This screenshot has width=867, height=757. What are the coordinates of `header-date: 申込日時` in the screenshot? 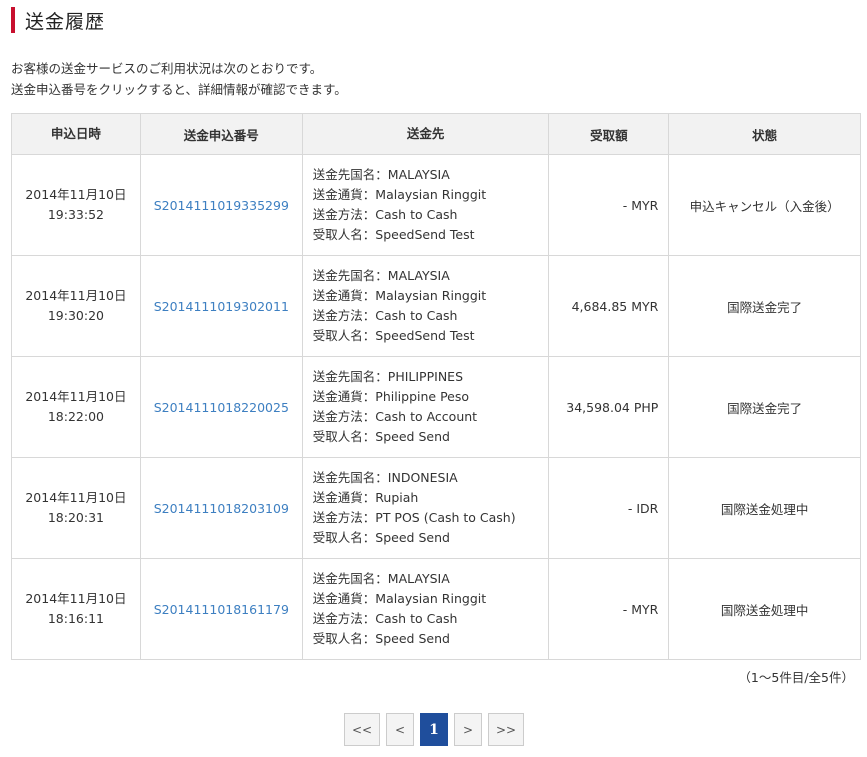 It's located at (76, 134).